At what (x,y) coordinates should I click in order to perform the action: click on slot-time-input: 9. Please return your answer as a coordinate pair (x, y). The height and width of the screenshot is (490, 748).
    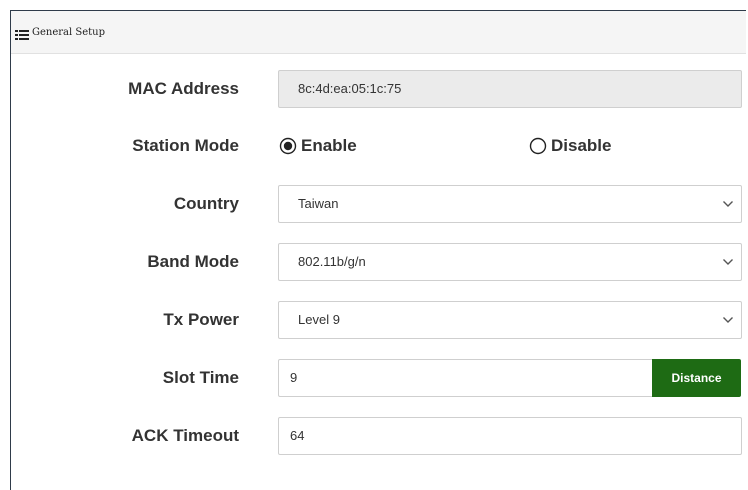
    Looking at the image, I should click on (465, 378).